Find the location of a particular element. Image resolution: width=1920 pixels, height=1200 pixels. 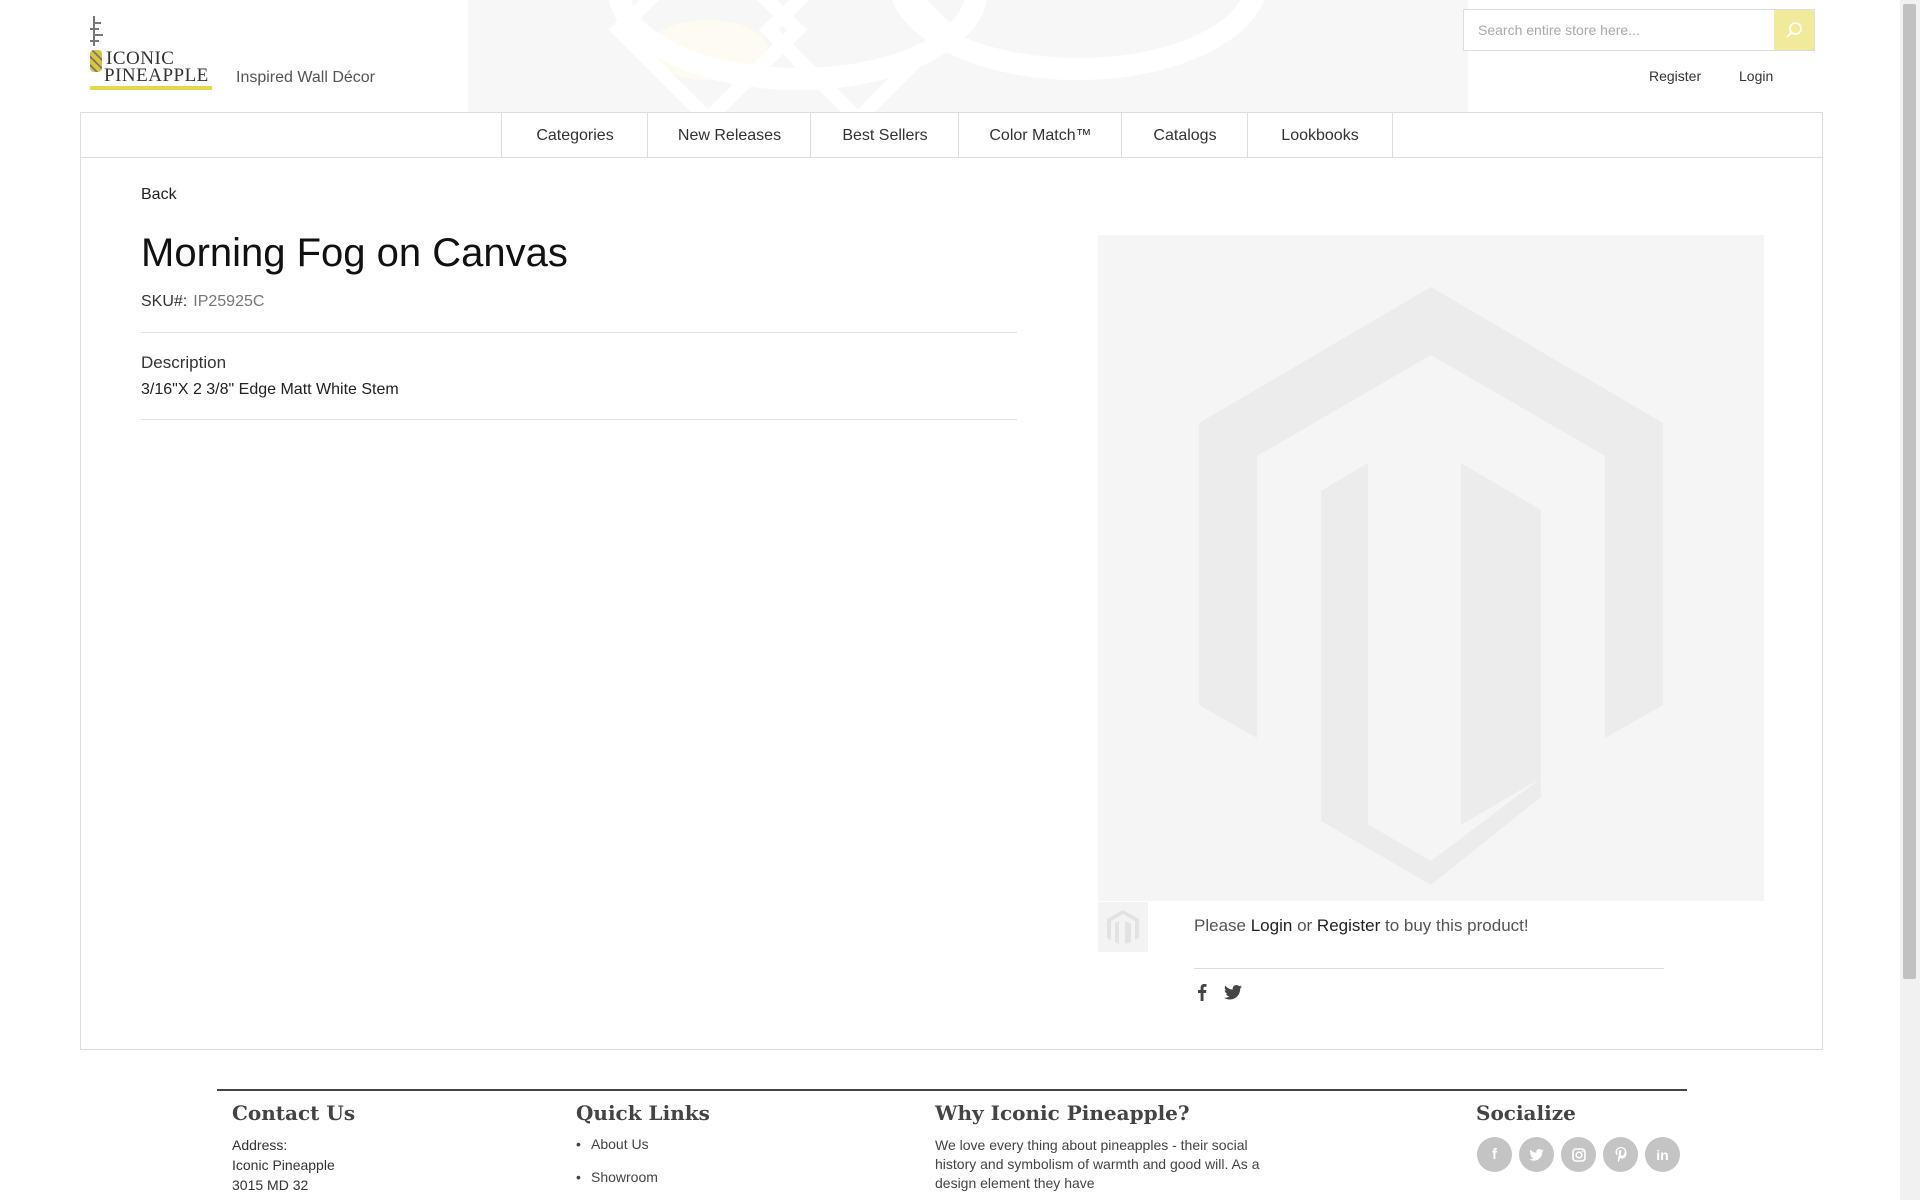

nav-item-categories: Categories is located at coordinates (574, 135).